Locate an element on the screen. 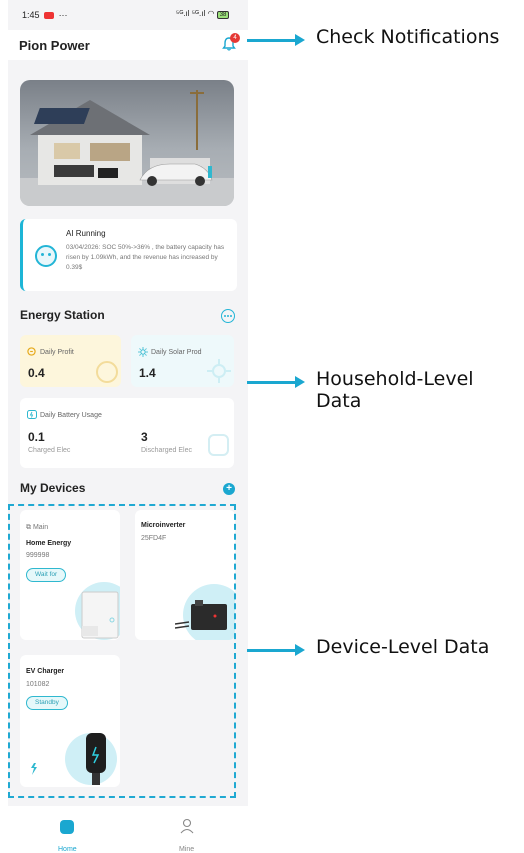 Image resolution: width=524 pixels, height=853 pixels. daily-solar-label: Daily Solar Prod is located at coordinates (176, 352).